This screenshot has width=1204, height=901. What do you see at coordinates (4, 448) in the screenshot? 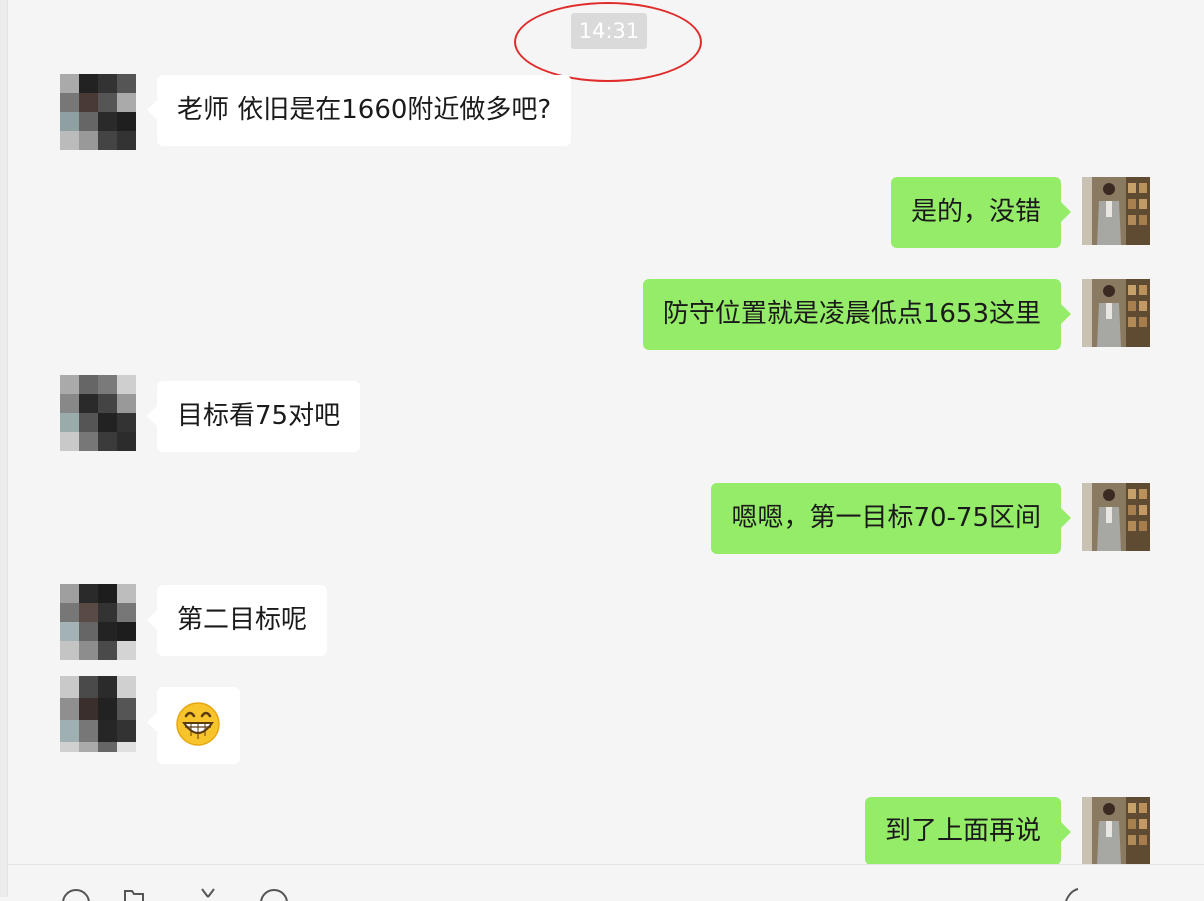
I see `window-left-edge` at bounding box center [4, 448].